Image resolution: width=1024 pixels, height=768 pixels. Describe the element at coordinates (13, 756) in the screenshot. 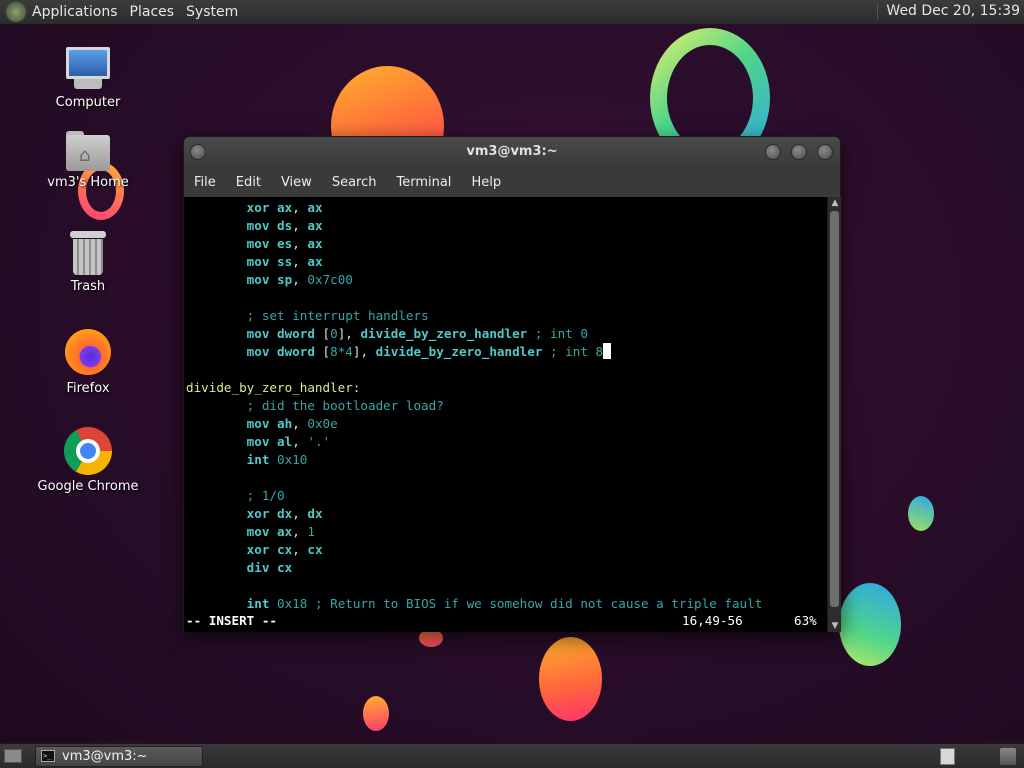

I see `show-desktop-icon` at that location.